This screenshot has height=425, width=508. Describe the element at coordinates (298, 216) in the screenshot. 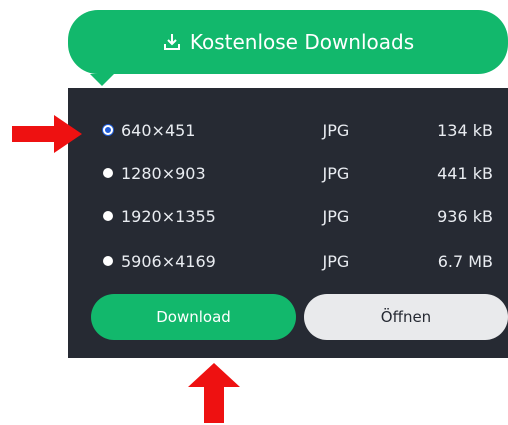

I see `size-option-1920: 1920×1355 JPG 936 kB` at that location.